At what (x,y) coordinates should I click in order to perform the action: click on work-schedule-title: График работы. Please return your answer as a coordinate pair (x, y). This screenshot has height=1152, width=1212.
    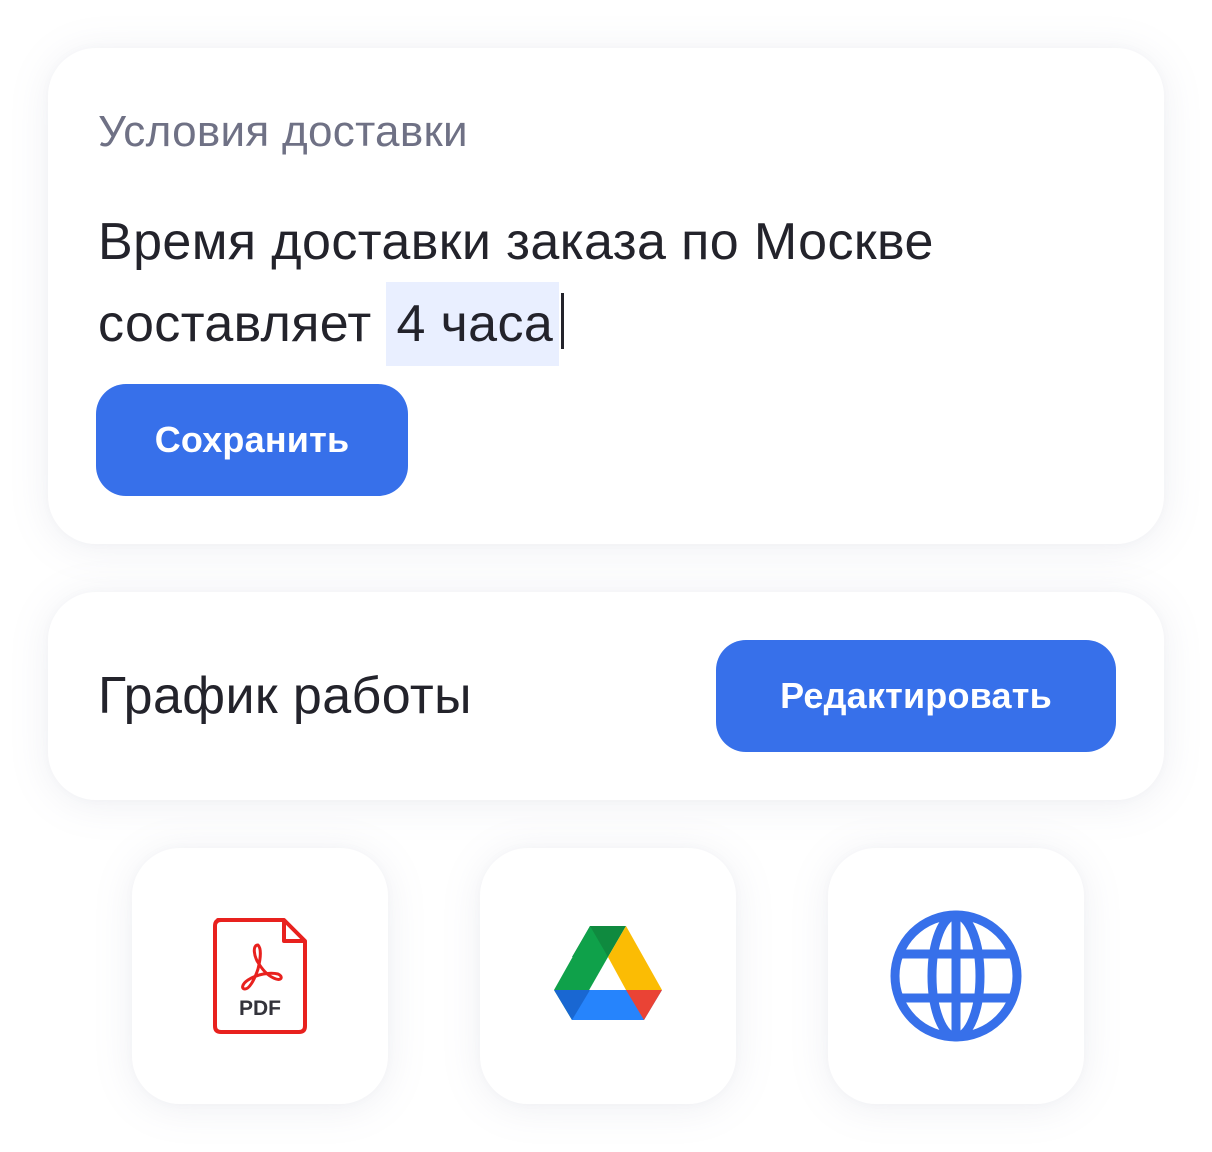
    Looking at the image, I should click on (285, 696).